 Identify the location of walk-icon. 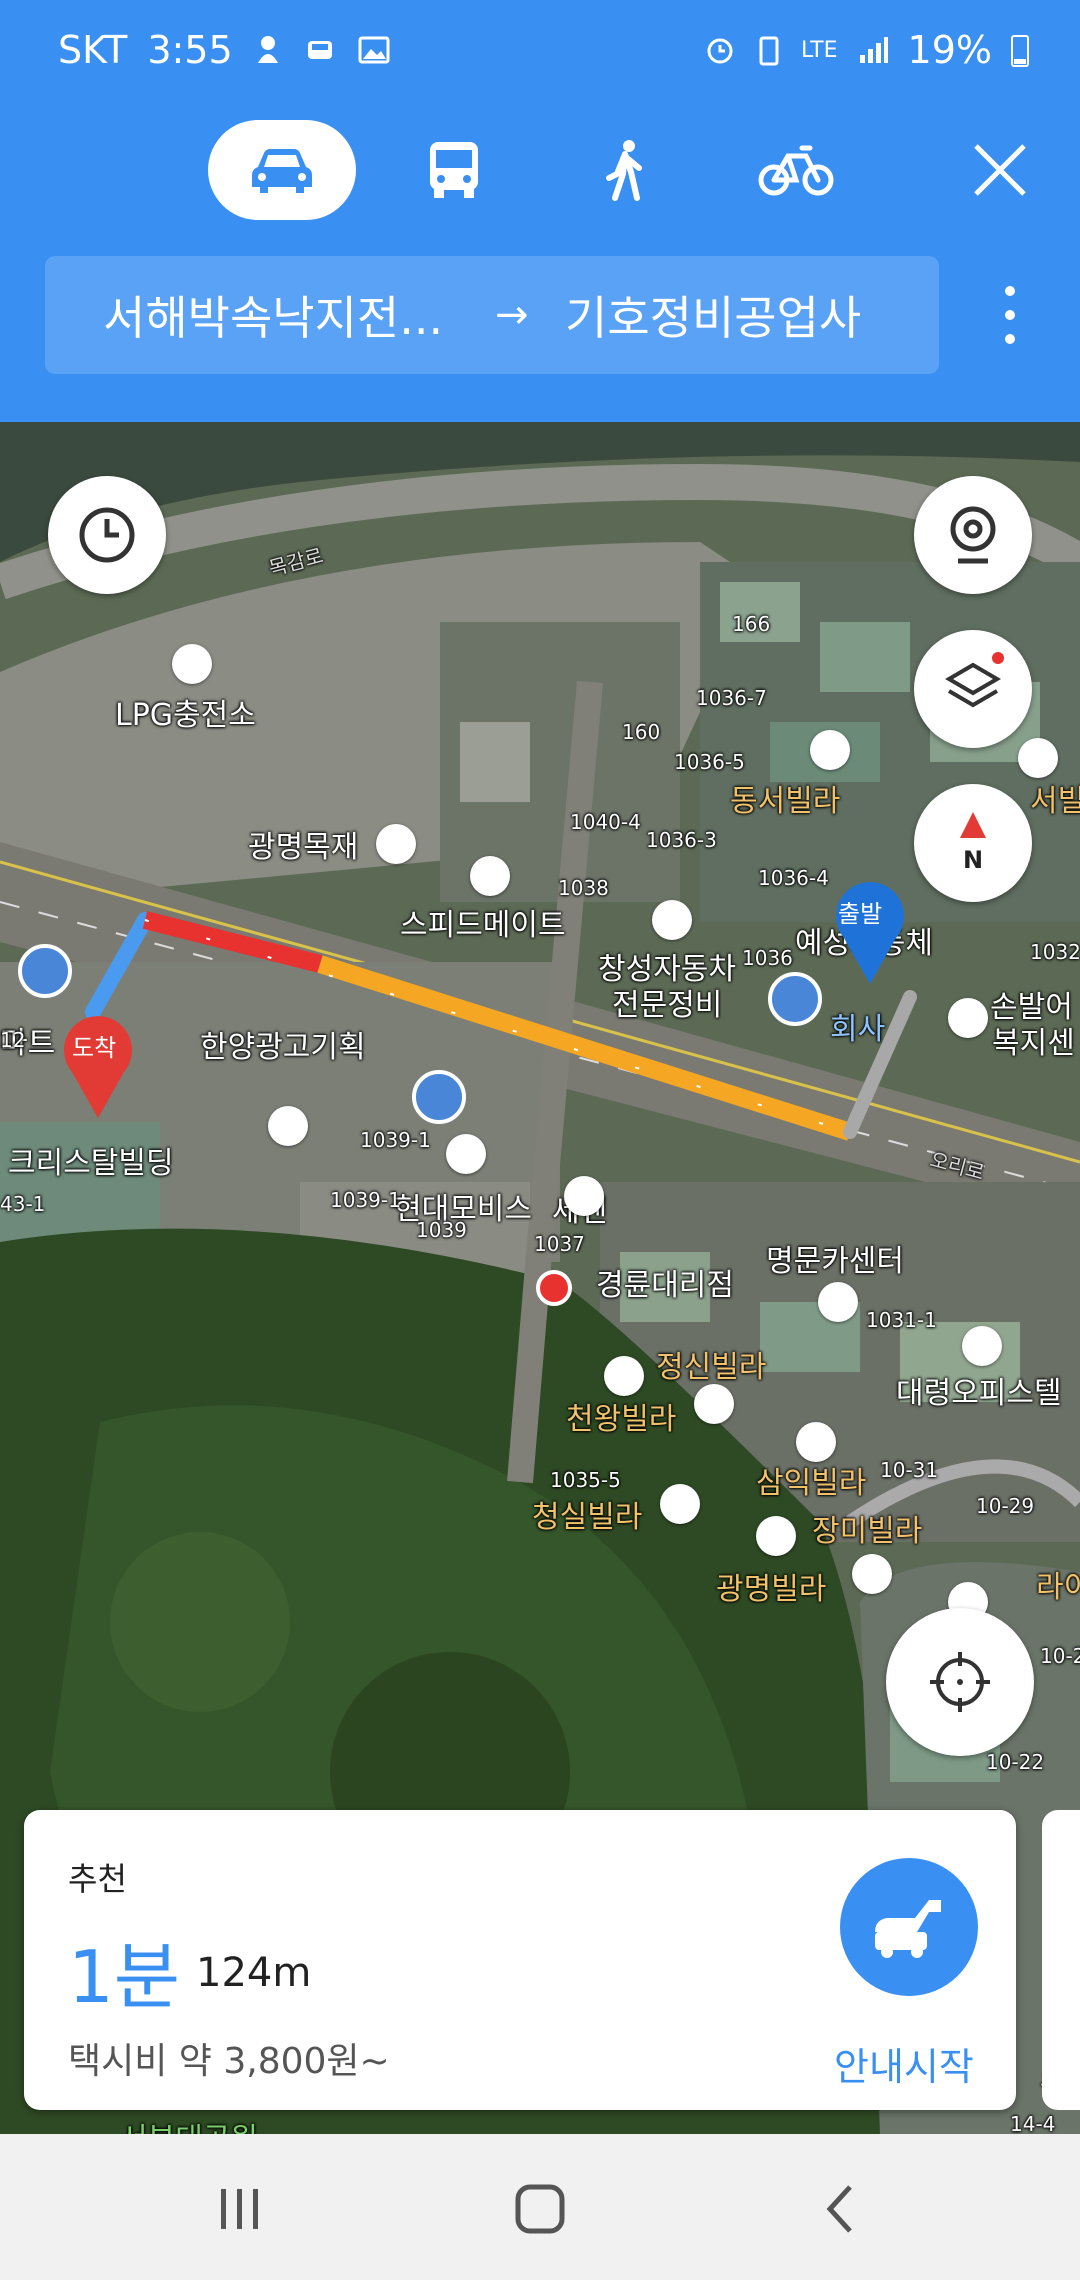
(624, 170).